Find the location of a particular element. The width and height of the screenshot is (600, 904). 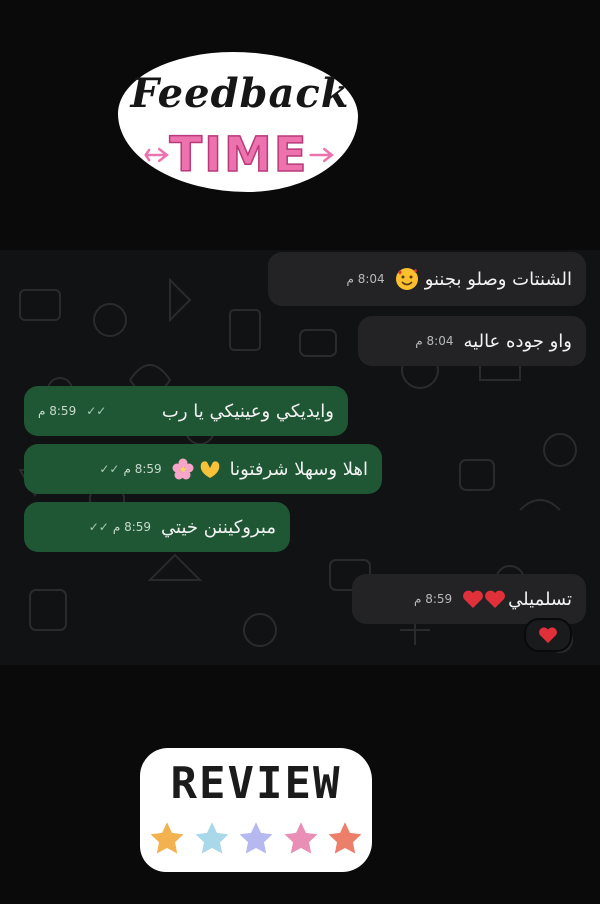

message-bubble-incoming: 8:04 م واو جوده عاليه is located at coordinates (472, 341).